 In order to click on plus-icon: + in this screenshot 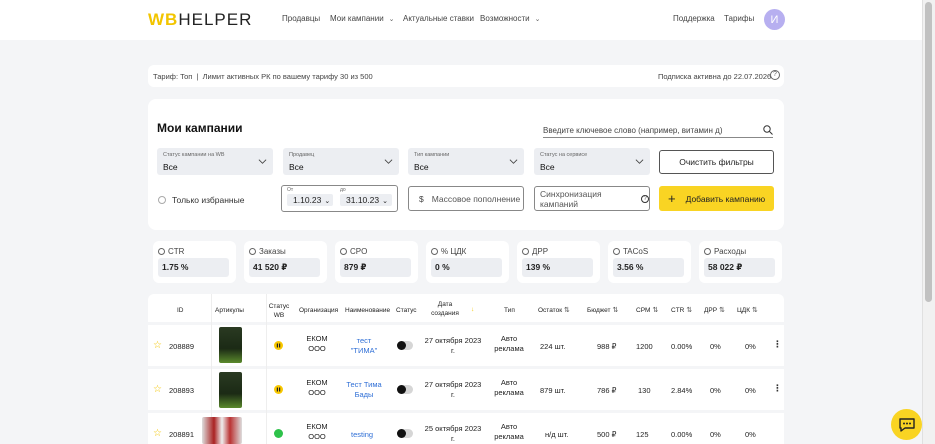, I will do `click(672, 198)`.